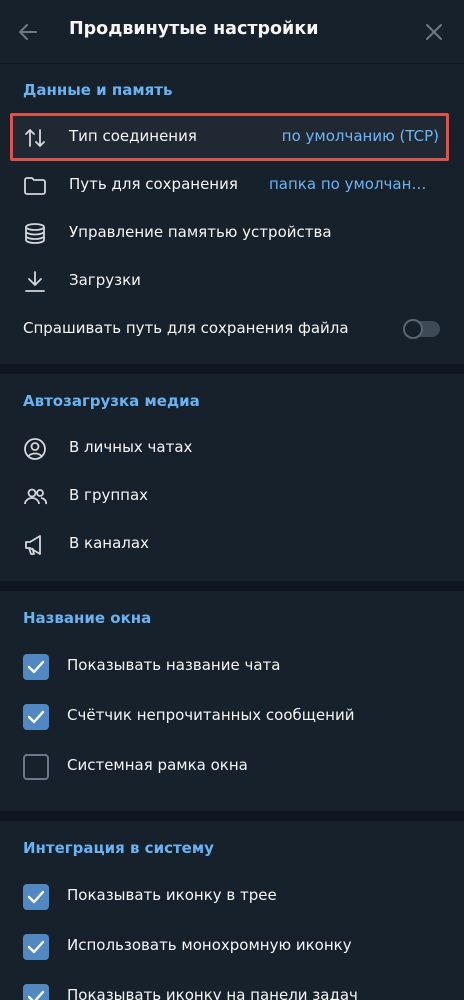  Describe the element at coordinates (35, 449) in the screenshot. I see `user-icon` at that location.